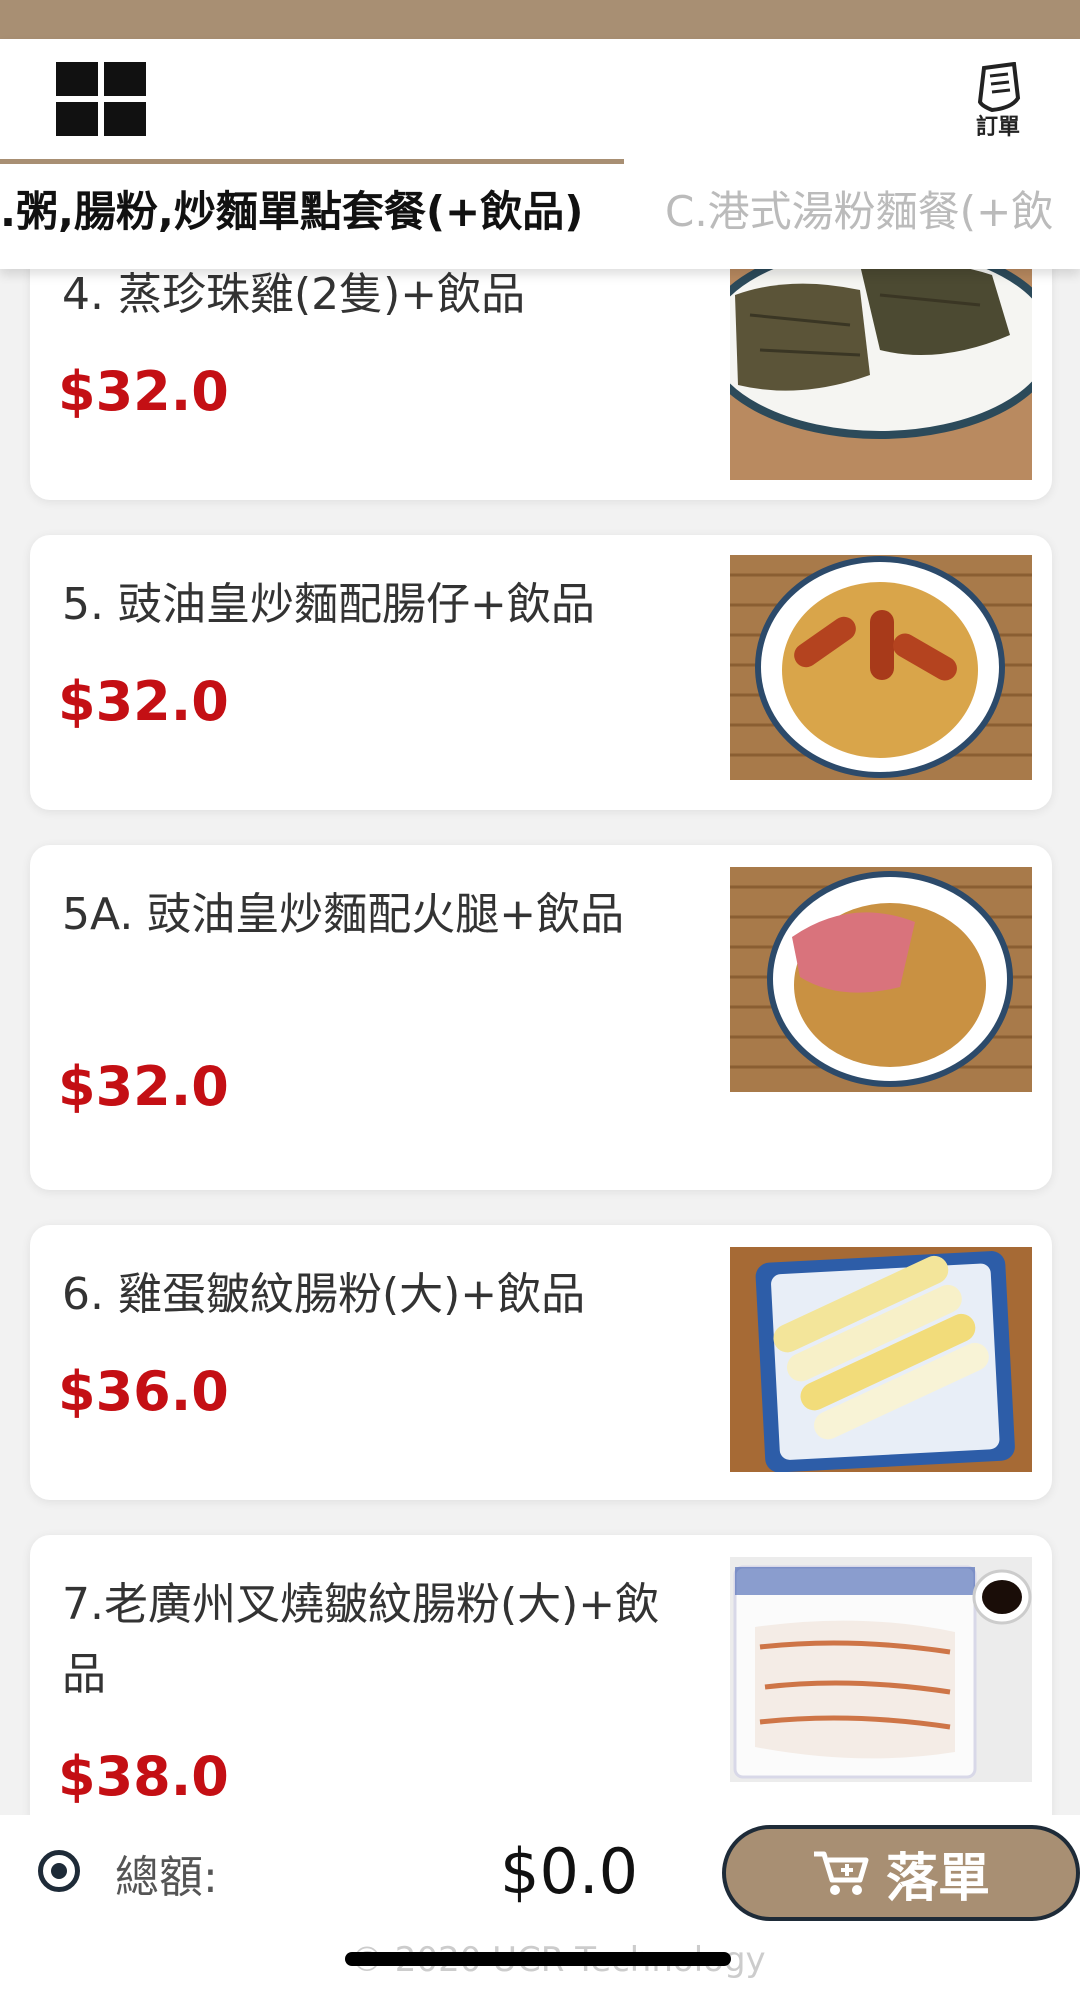 Image resolution: width=1080 pixels, height=1990 pixels. What do you see at coordinates (540, 19) in the screenshot?
I see `status-bar-strip` at bounding box center [540, 19].